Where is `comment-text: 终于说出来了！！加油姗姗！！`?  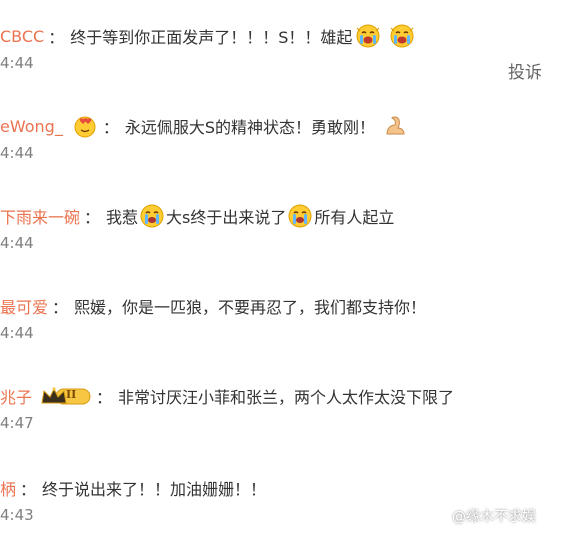
comment-text: 终于说出来了！！加油姗姗！！ is located at coordinates (154, 489).